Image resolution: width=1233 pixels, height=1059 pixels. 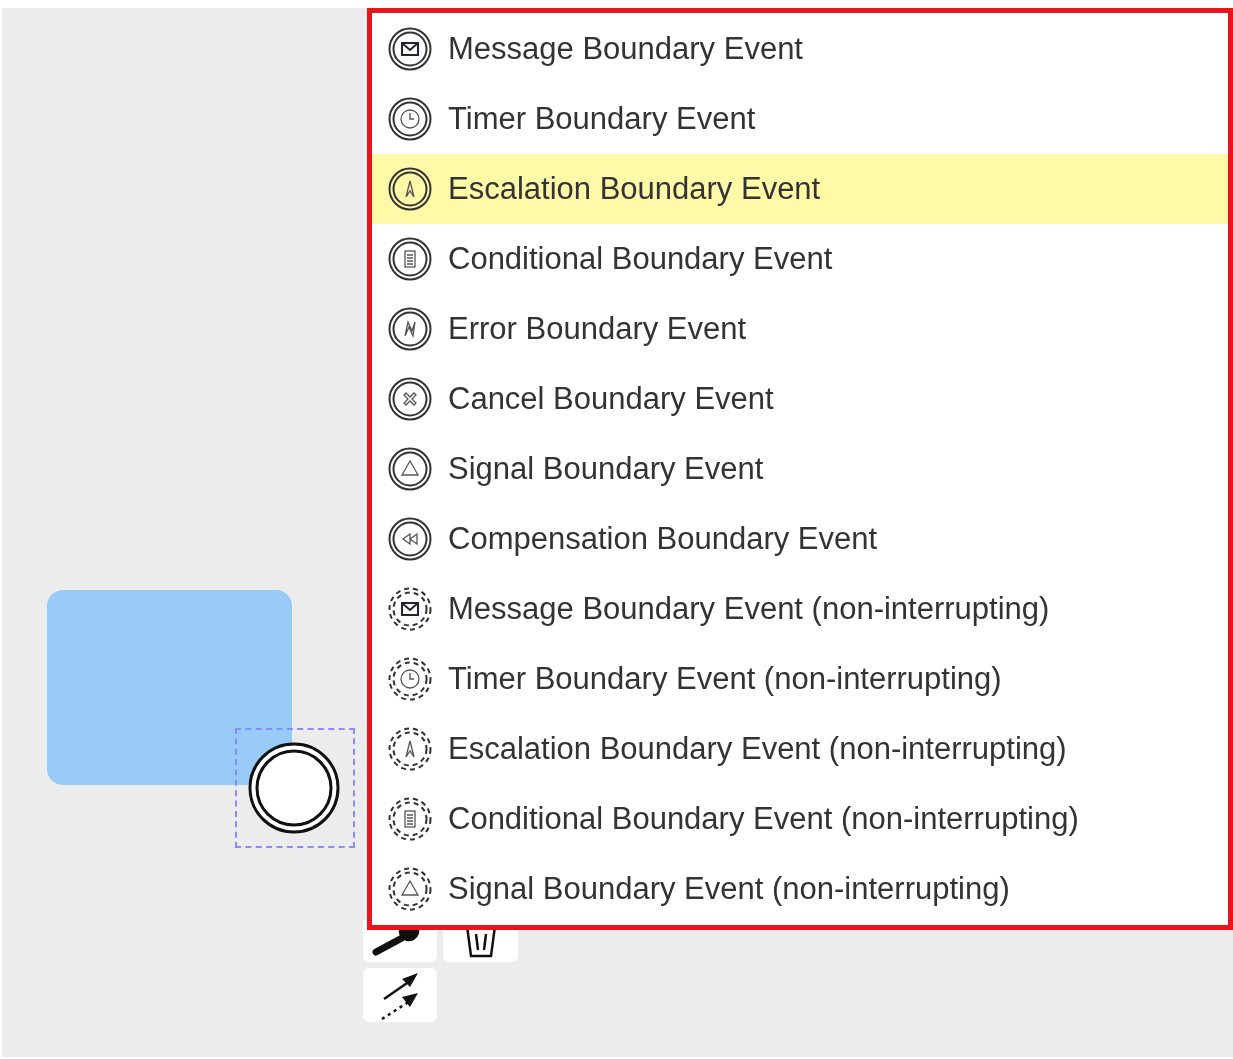 What do you see at coordinates (800, 189) in the screenshot?
I see `menu-entry: Escalation Boundary Event` at bounding box center [800, 189].